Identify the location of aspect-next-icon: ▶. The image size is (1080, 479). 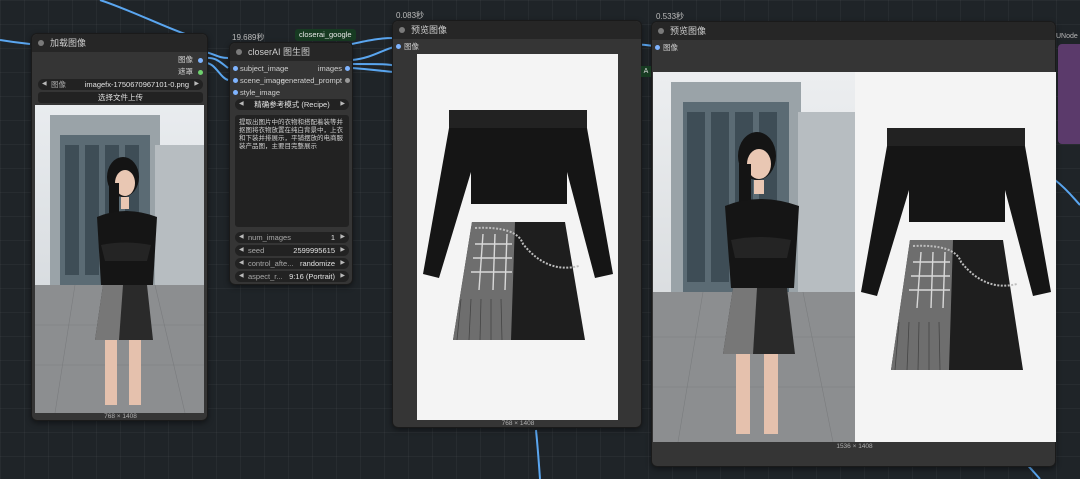
(342, 276).